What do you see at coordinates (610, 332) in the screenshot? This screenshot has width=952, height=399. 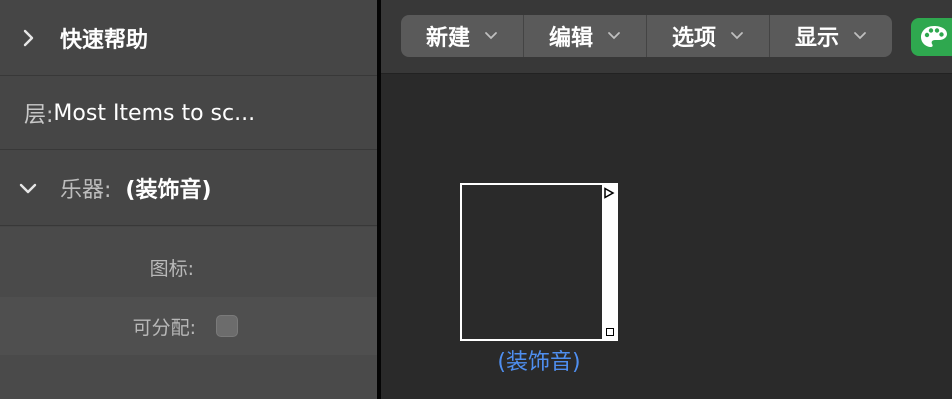 I see `resize-handle` at bounding box center [610, 332].